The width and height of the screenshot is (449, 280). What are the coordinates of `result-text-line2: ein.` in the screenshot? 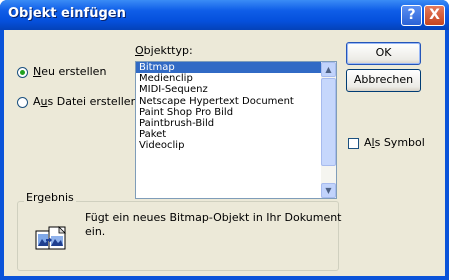 It's located at (95, 231).